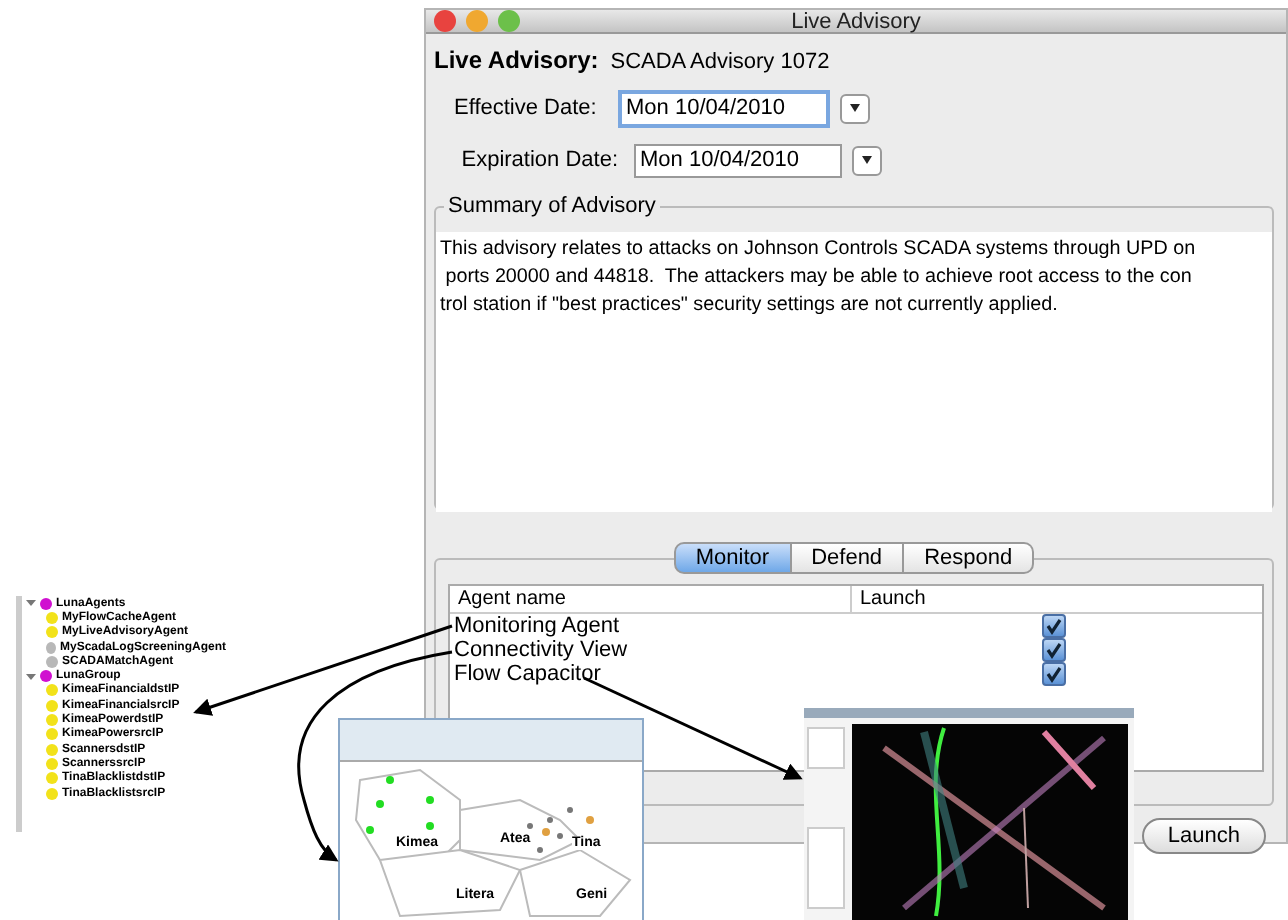 This screenshot has width=1288, height=920. What do you see at coordinates (445, 21) in the screenshot?
I see `close-icon` at bounding box center [445, 21].